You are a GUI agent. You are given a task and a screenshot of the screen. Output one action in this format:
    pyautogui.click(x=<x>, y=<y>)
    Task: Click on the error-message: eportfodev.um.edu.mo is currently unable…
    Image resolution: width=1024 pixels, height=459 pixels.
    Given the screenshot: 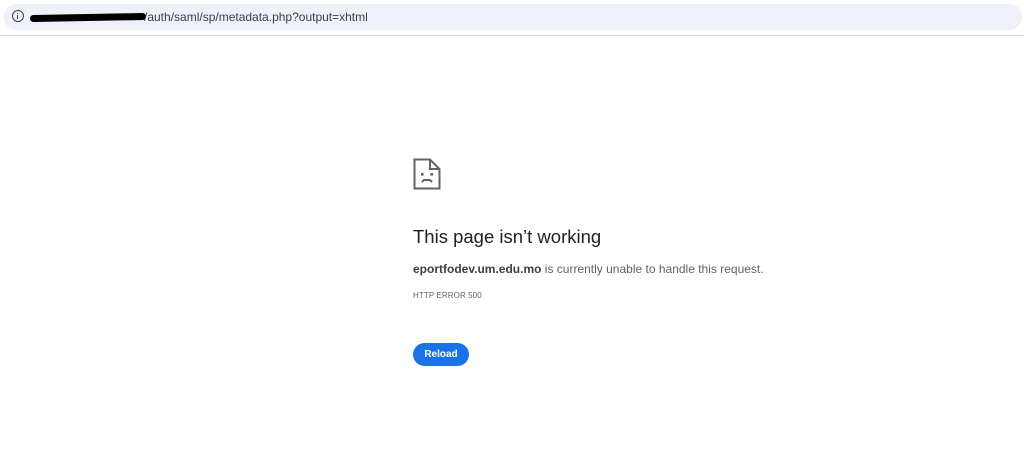 What is the action you would take?
    pyautogui.click(x=588, y=269)
    